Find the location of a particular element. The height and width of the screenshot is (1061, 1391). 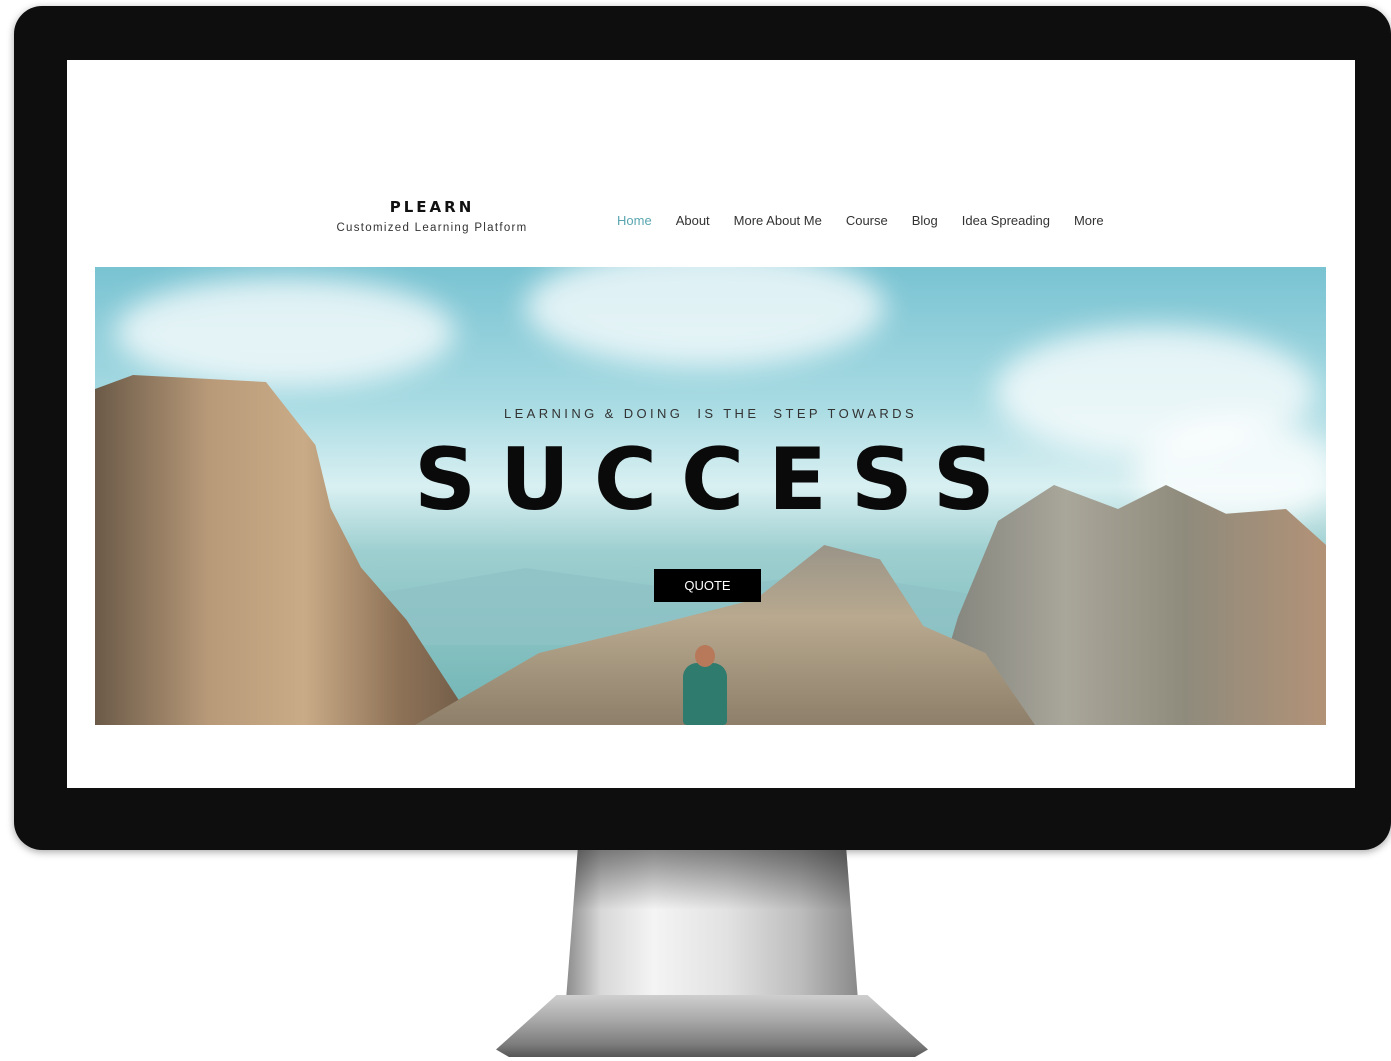

climber-figure is located at coordinates (705, 683).